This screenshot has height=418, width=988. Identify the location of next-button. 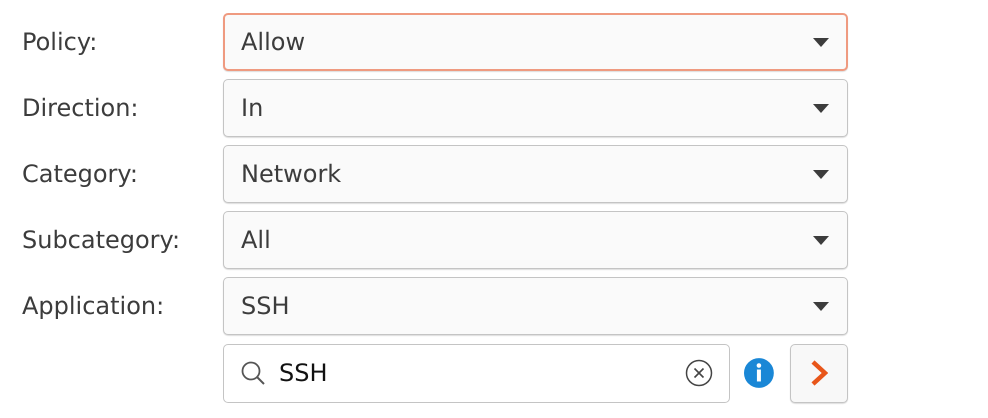
(819, 373).